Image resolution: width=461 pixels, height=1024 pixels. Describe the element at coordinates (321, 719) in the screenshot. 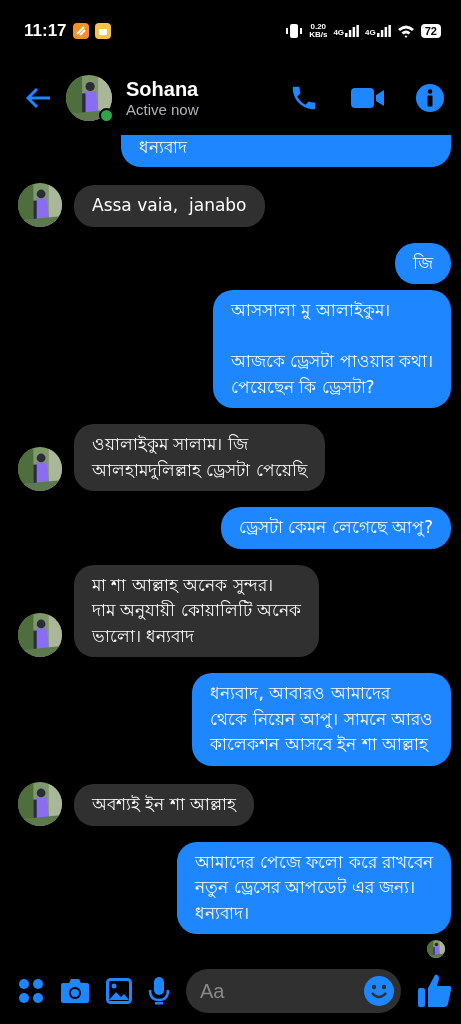

I see `sent-message: ধন্যবাদ, আবারও আমাদের থেকে নিয়েন আপু। সামনে আরও কালেকশন আসবে ইন শা আল্লাহ` at that location.